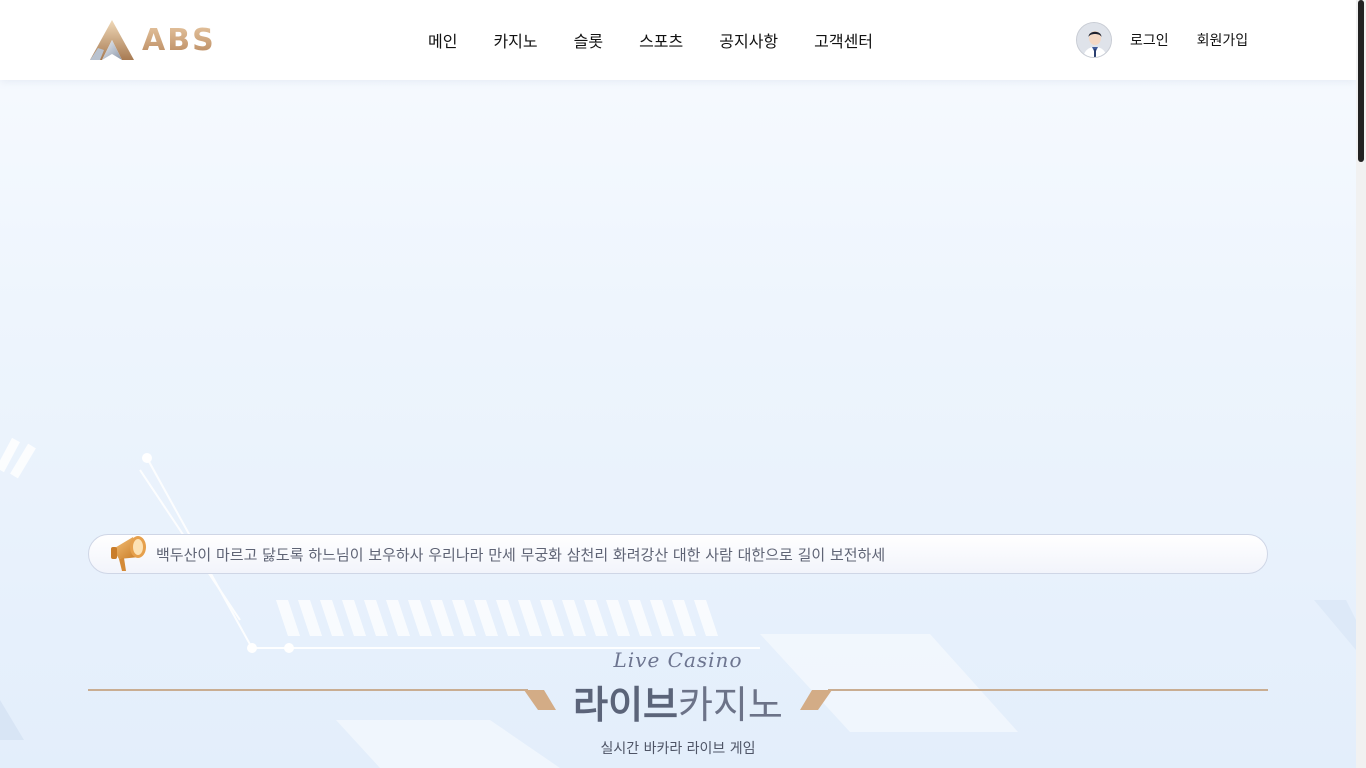 The image size is (1366, 768). What do you see at coordinates (128, 553) in the screenshot?
I see `megaphone-icon` at bounding box center [128, 553].